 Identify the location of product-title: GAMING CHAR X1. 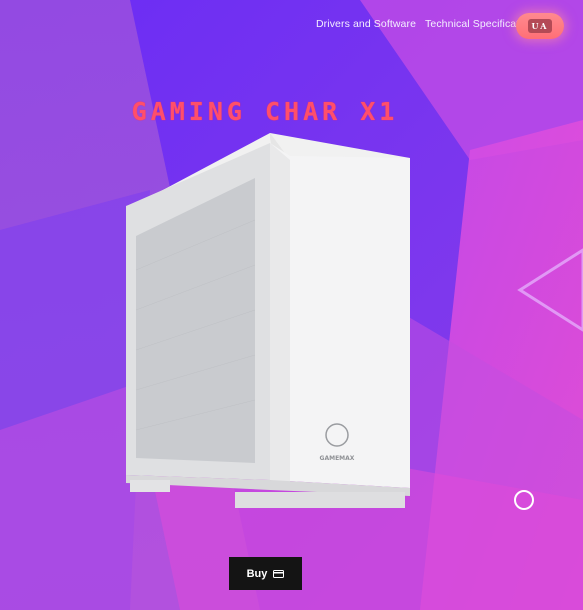
(265, 111).